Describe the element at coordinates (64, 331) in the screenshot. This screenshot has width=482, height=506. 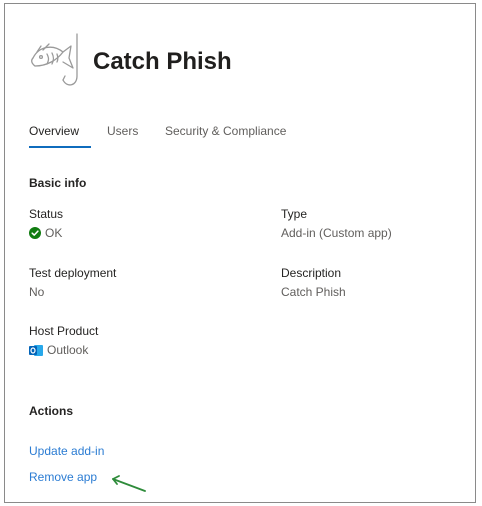
I see `host-product-label: Host Product` at that location.